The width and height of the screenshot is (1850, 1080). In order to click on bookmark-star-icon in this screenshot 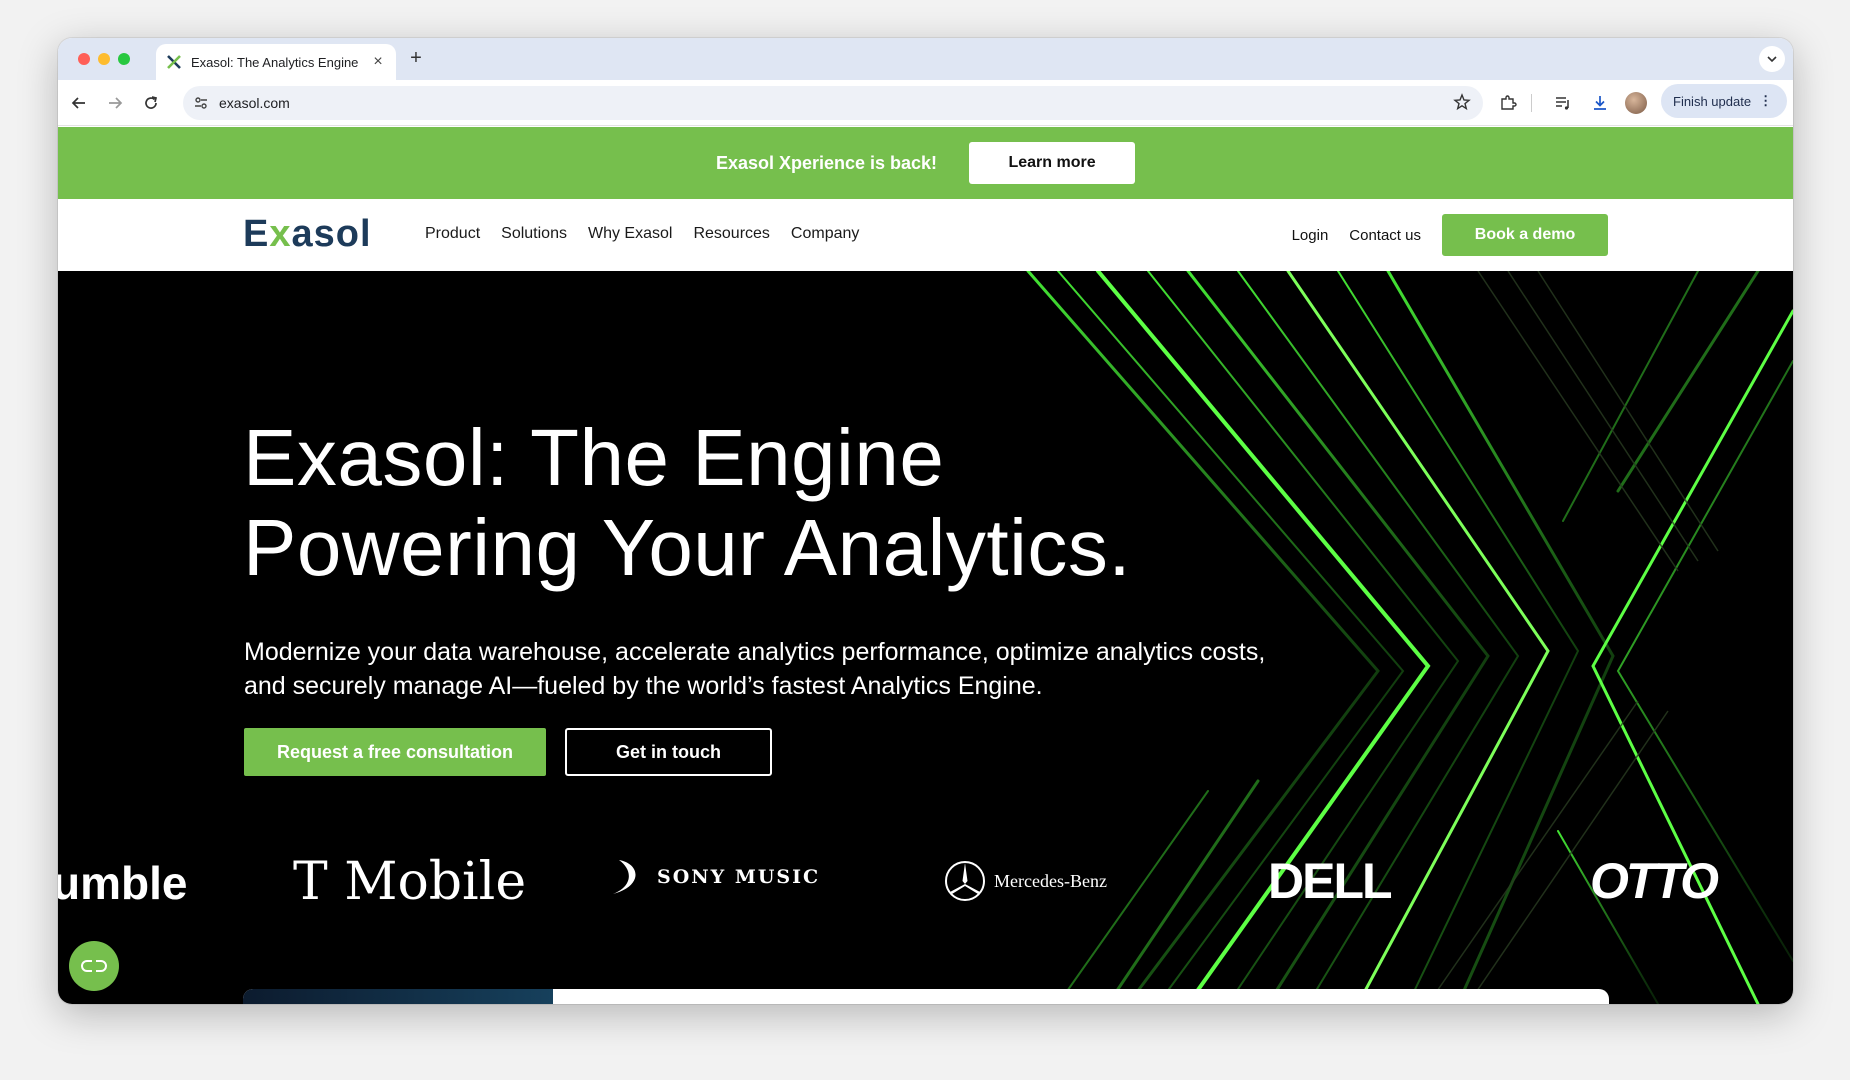, I will do `click(1462, 102)`.